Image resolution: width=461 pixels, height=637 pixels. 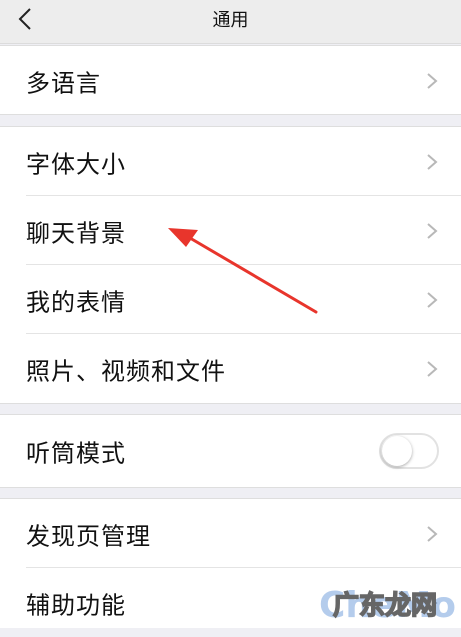 What do you see at coordinates (230, 533) in the screenshot?
I see `settings-row-discover-management: 发现页管理` at bounding box center [230, 533].